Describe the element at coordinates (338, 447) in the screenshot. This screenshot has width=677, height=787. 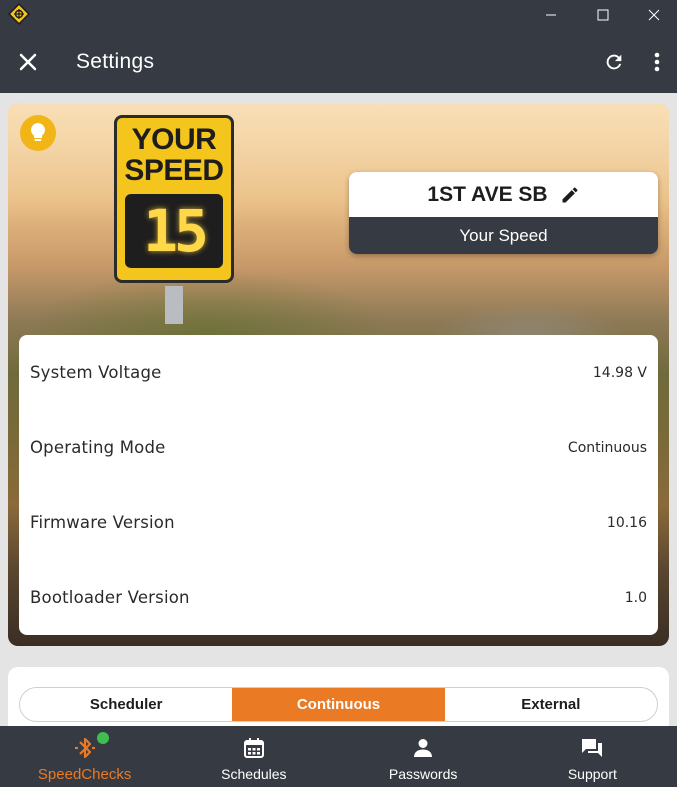
I see `info-row-operating-mode: Operating Mode Continuous` at that location.